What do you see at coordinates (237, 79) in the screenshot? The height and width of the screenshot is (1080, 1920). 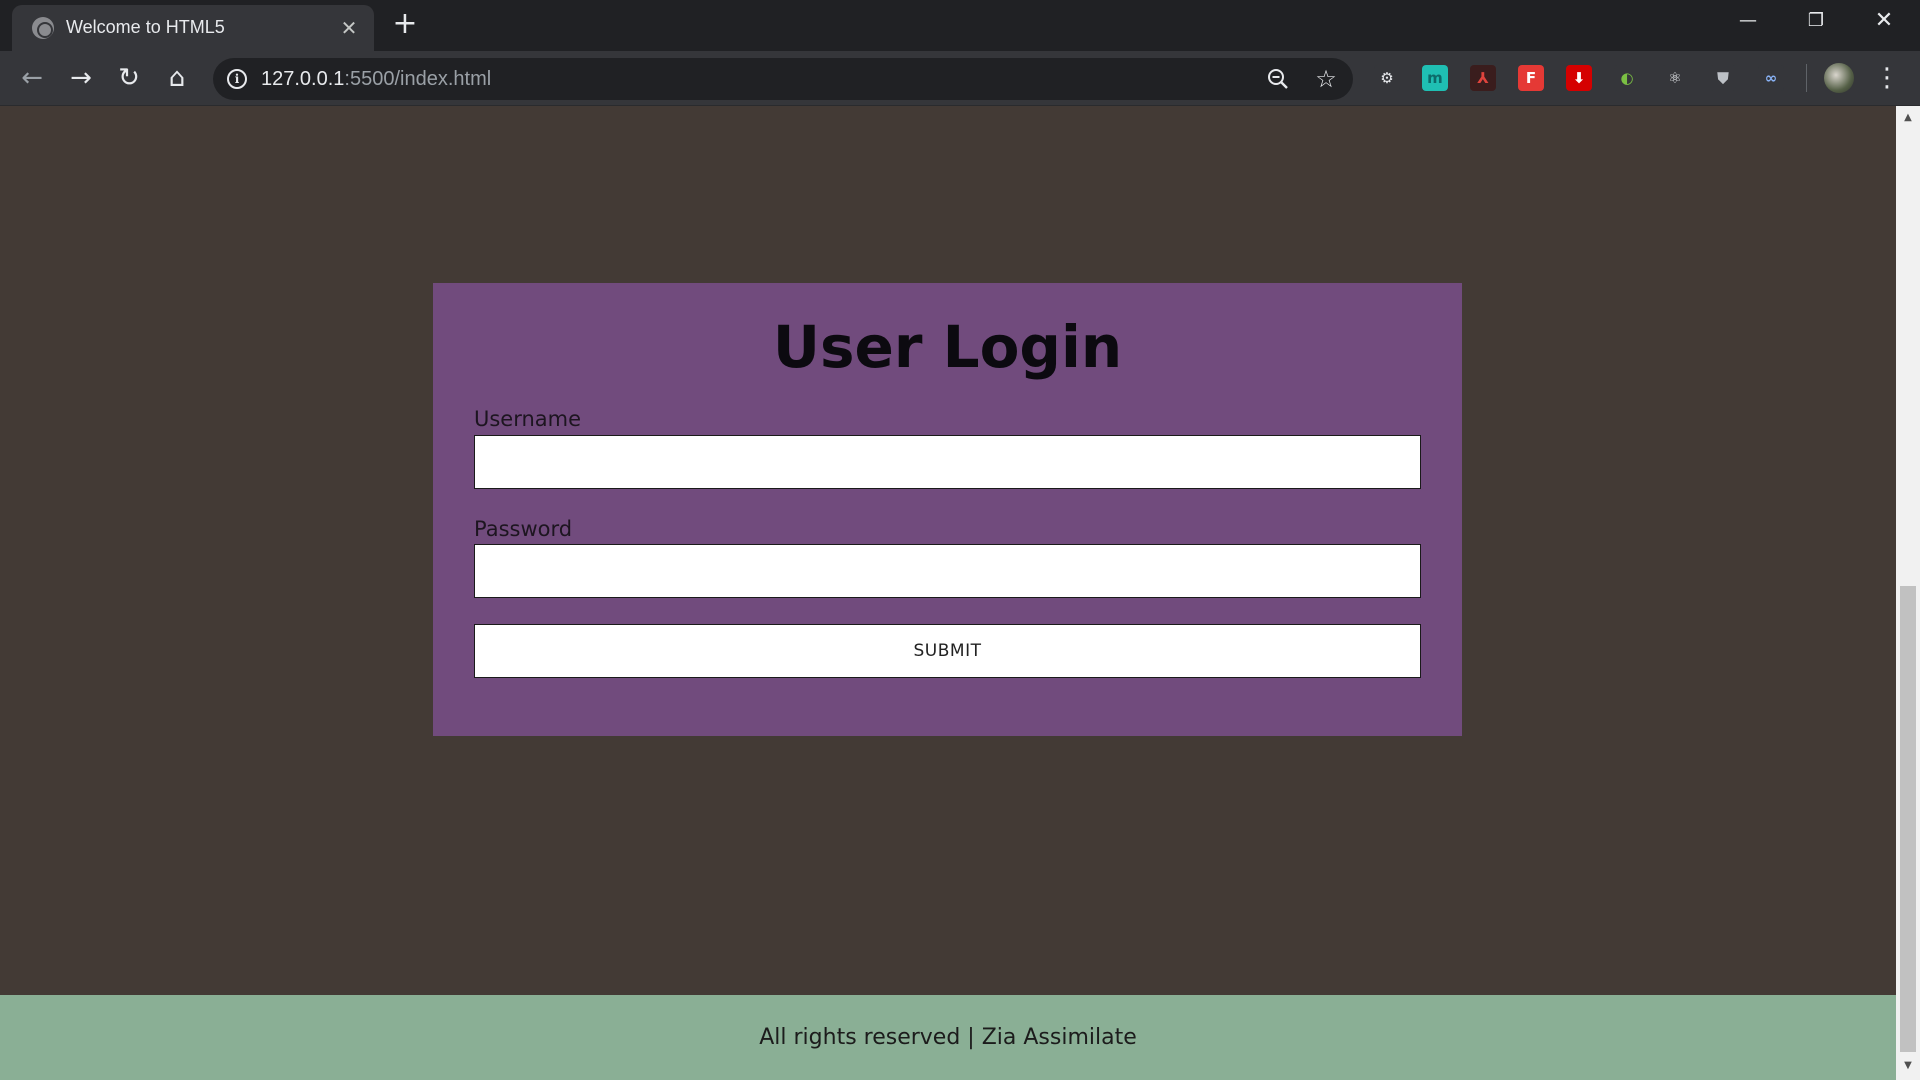 I see `site-info-icon: i` at bounding box center [237, 79].